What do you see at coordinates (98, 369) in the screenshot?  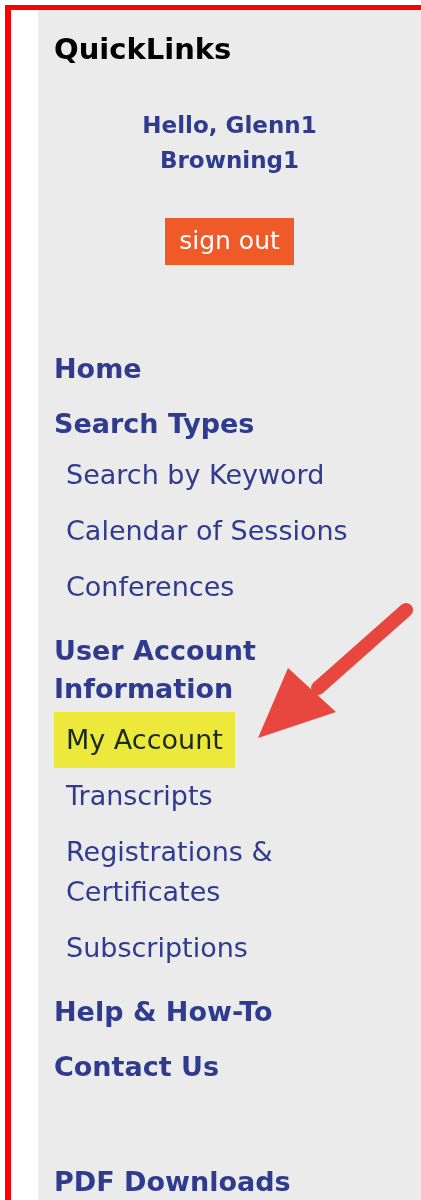 I see `section-link: Home` at bounding box center [98, 369].